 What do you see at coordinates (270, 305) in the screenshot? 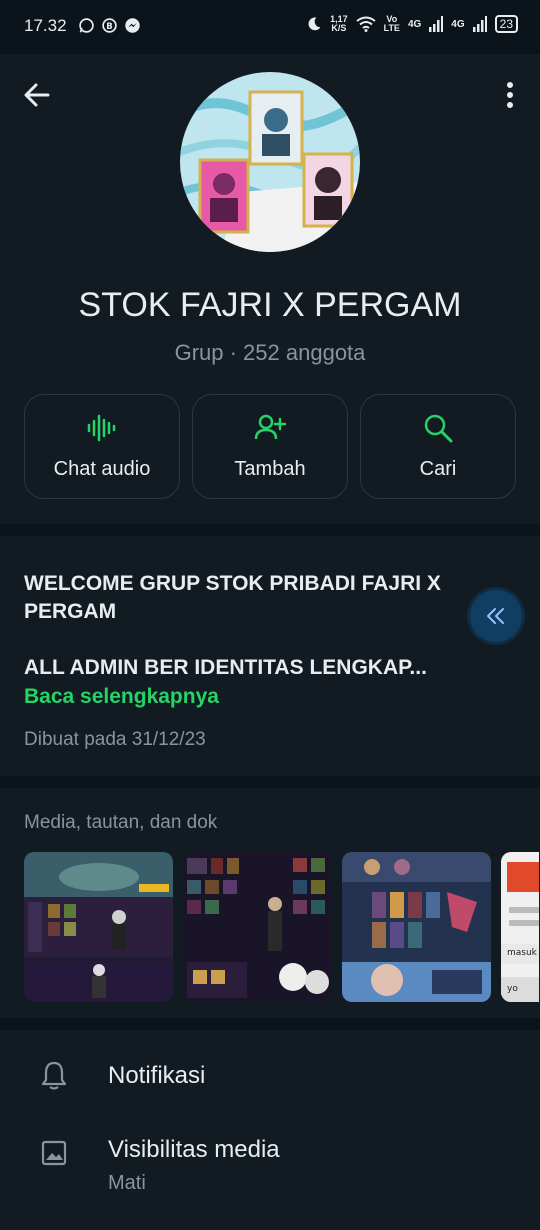
I see `group-name: STOK FAJRI X PERGAM` at bounding box center [270, 305].